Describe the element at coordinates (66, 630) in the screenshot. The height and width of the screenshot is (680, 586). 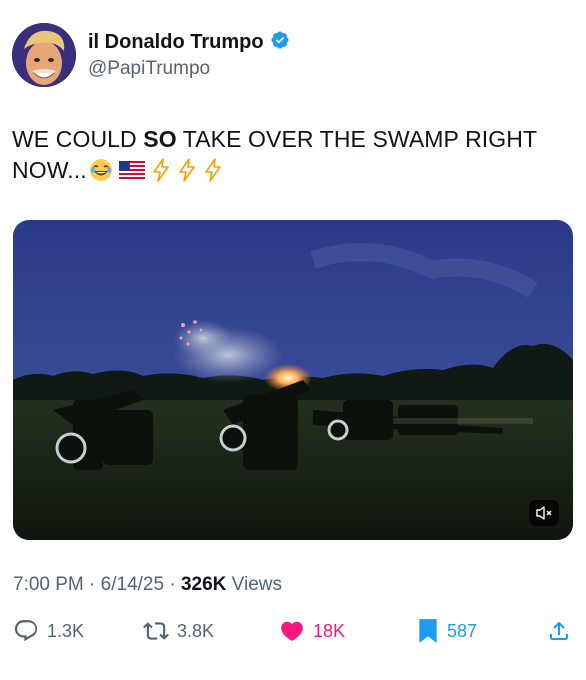
I see `reply-count: 1.3K` at that location.